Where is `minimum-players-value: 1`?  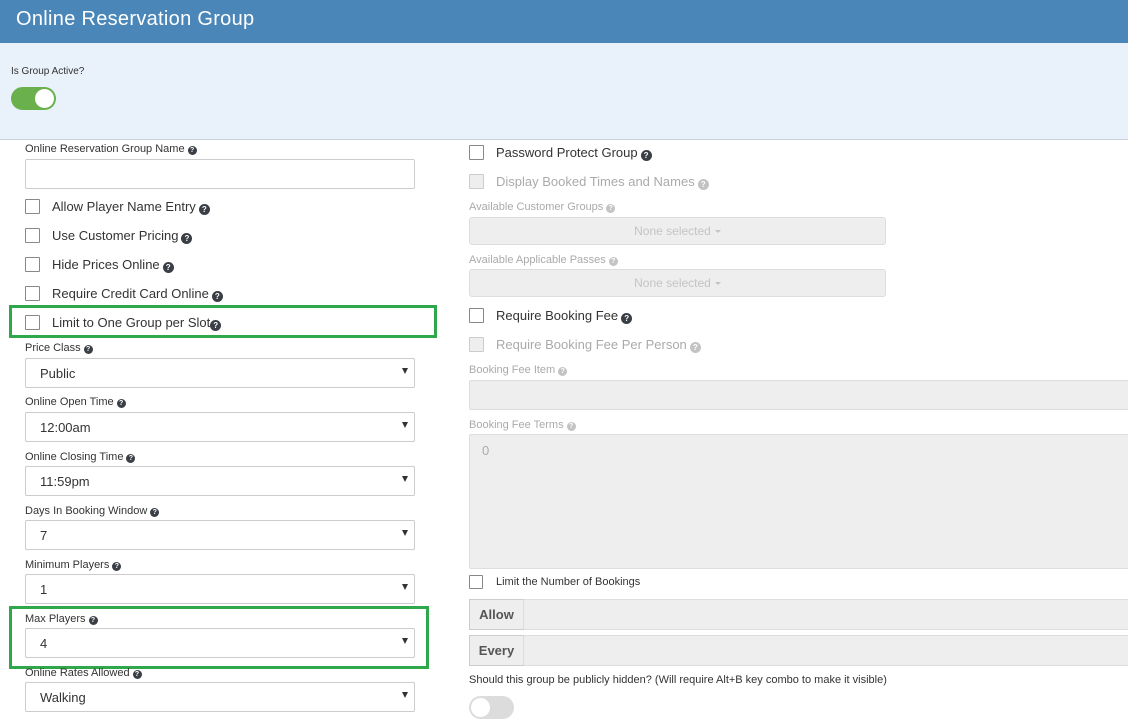 minimum-players-value: 1 is located at coordinates (44, 589).